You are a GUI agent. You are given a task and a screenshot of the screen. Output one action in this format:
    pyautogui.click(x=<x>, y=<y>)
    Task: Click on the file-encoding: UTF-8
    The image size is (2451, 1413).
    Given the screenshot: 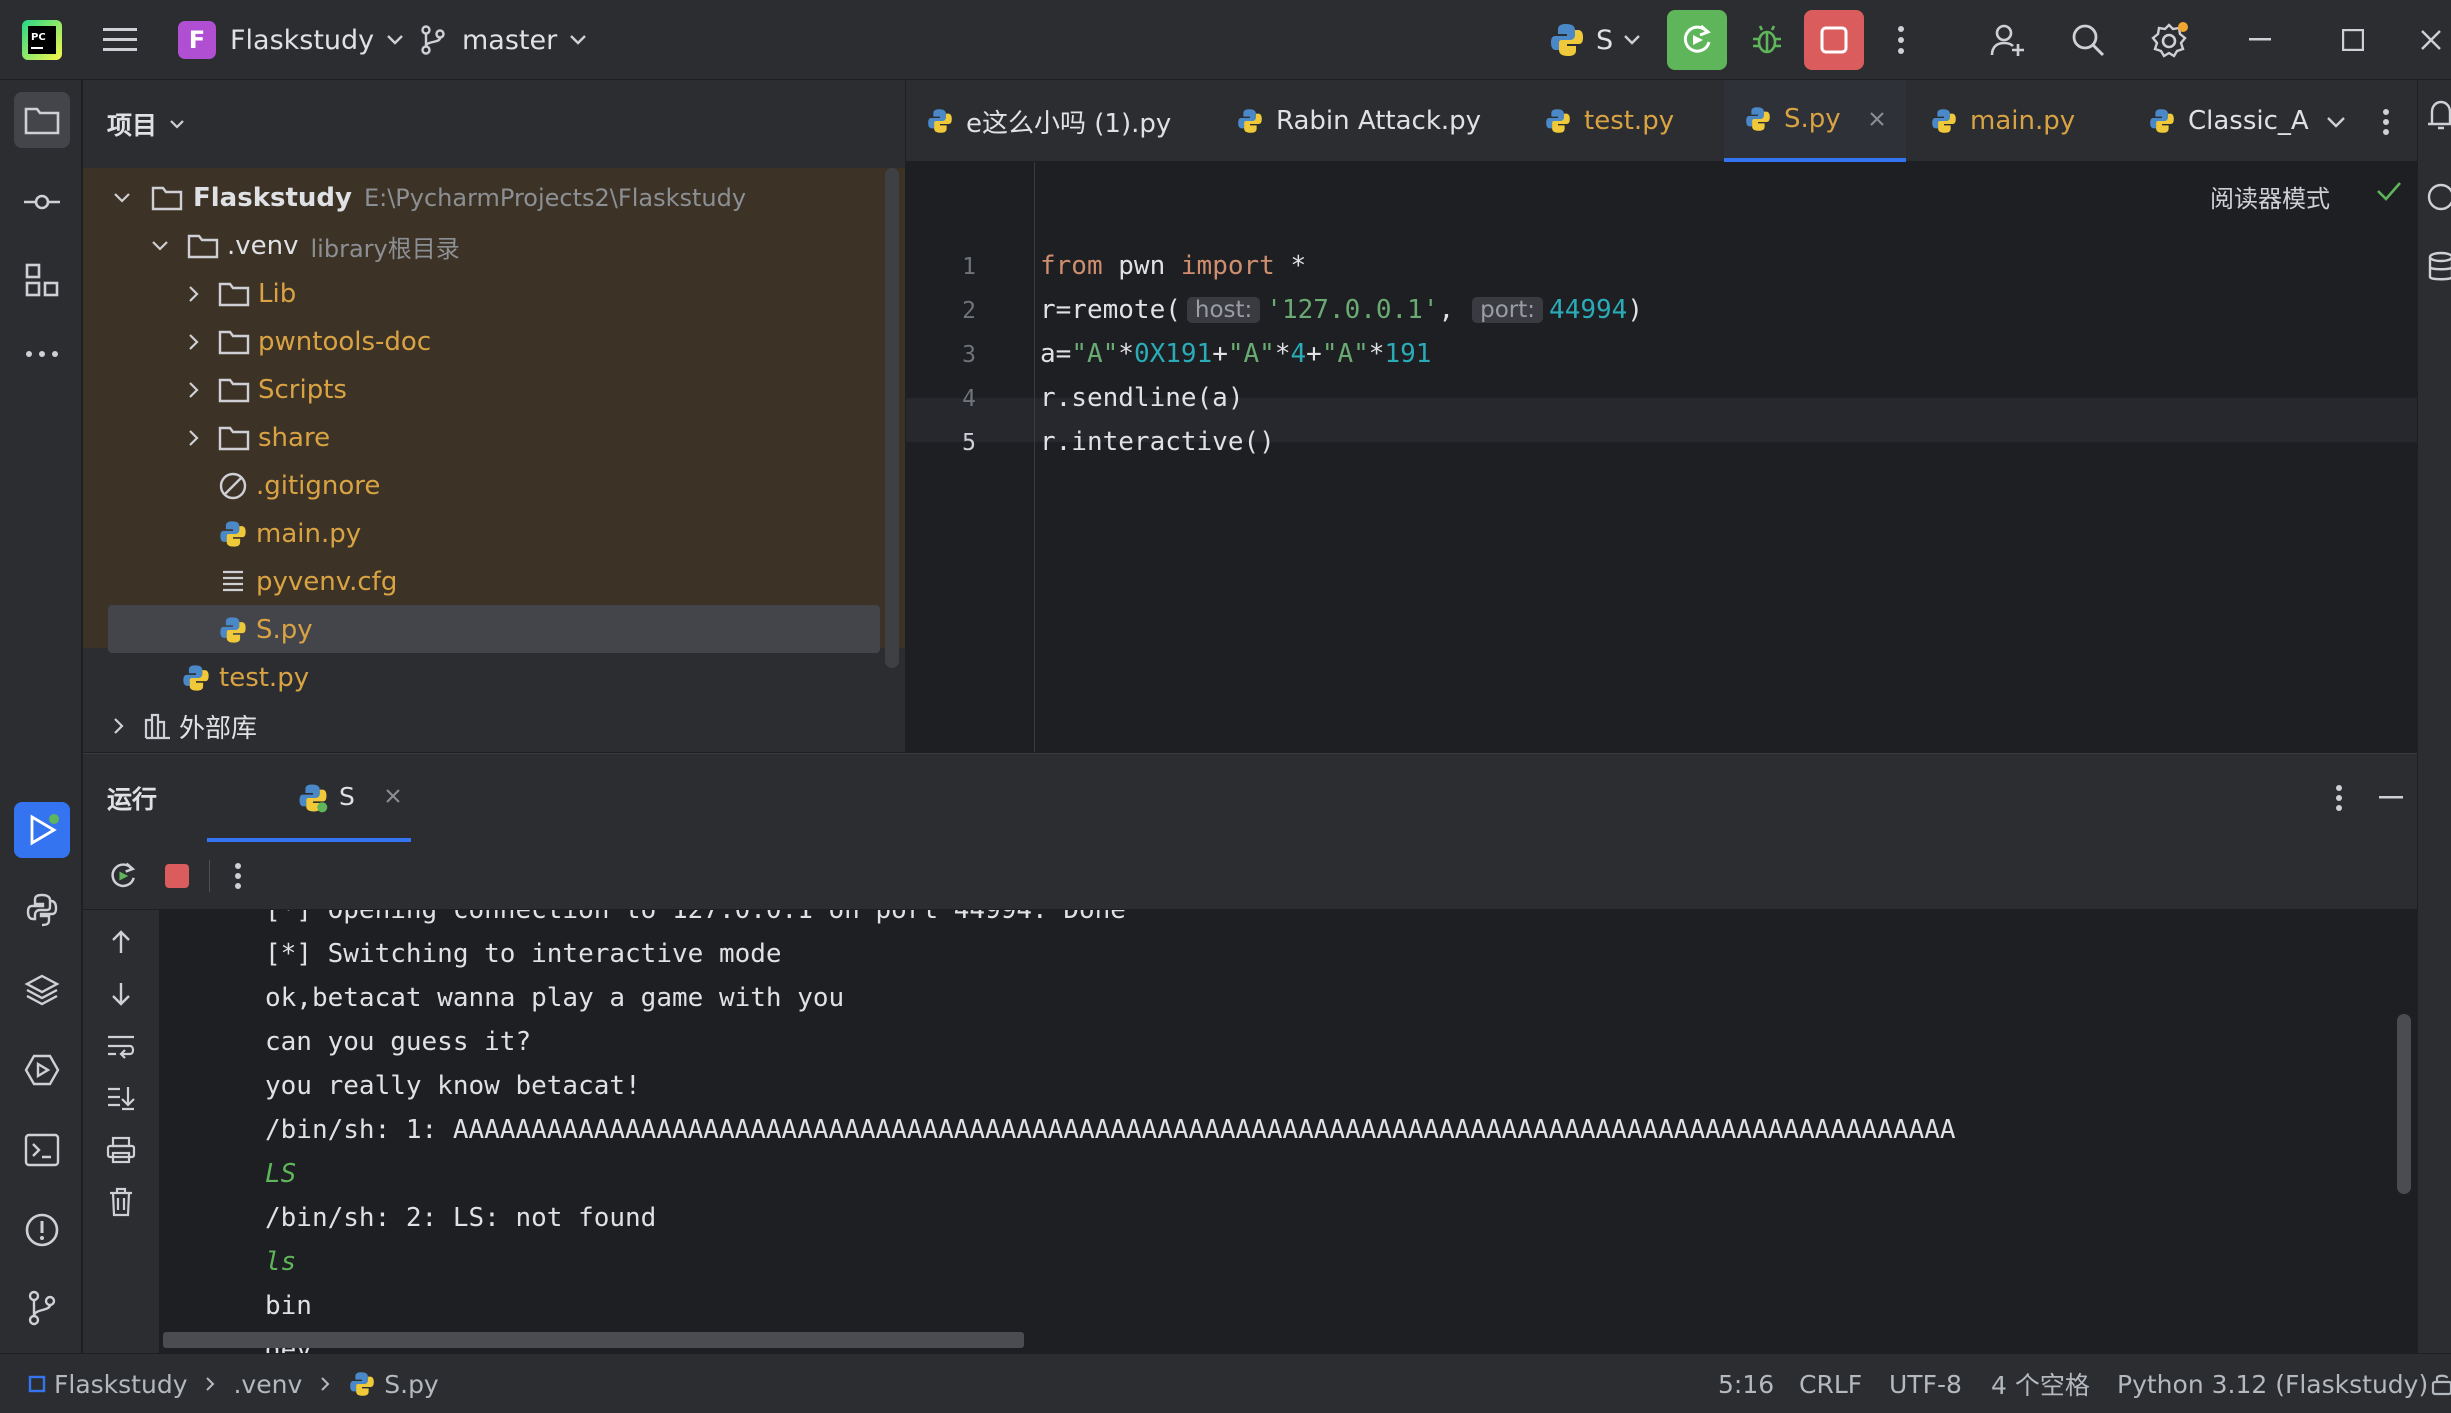 What is the action you would take?
    pyautogui.click(x=1925, y=1383)
    